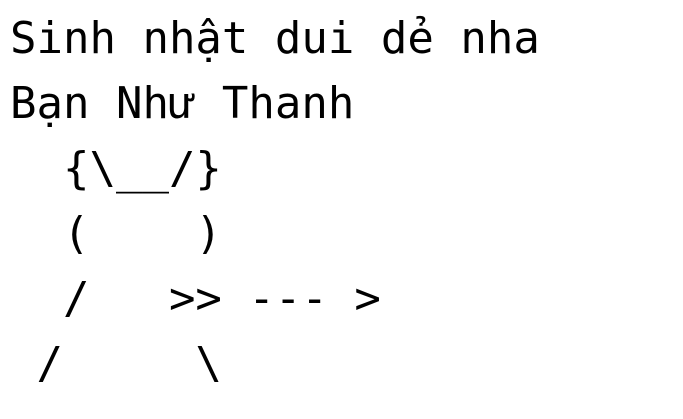 The width and height of the screenshot is (683, 419). I want to click on ascii-bunny-legs-line: / \, so click(116, 363).